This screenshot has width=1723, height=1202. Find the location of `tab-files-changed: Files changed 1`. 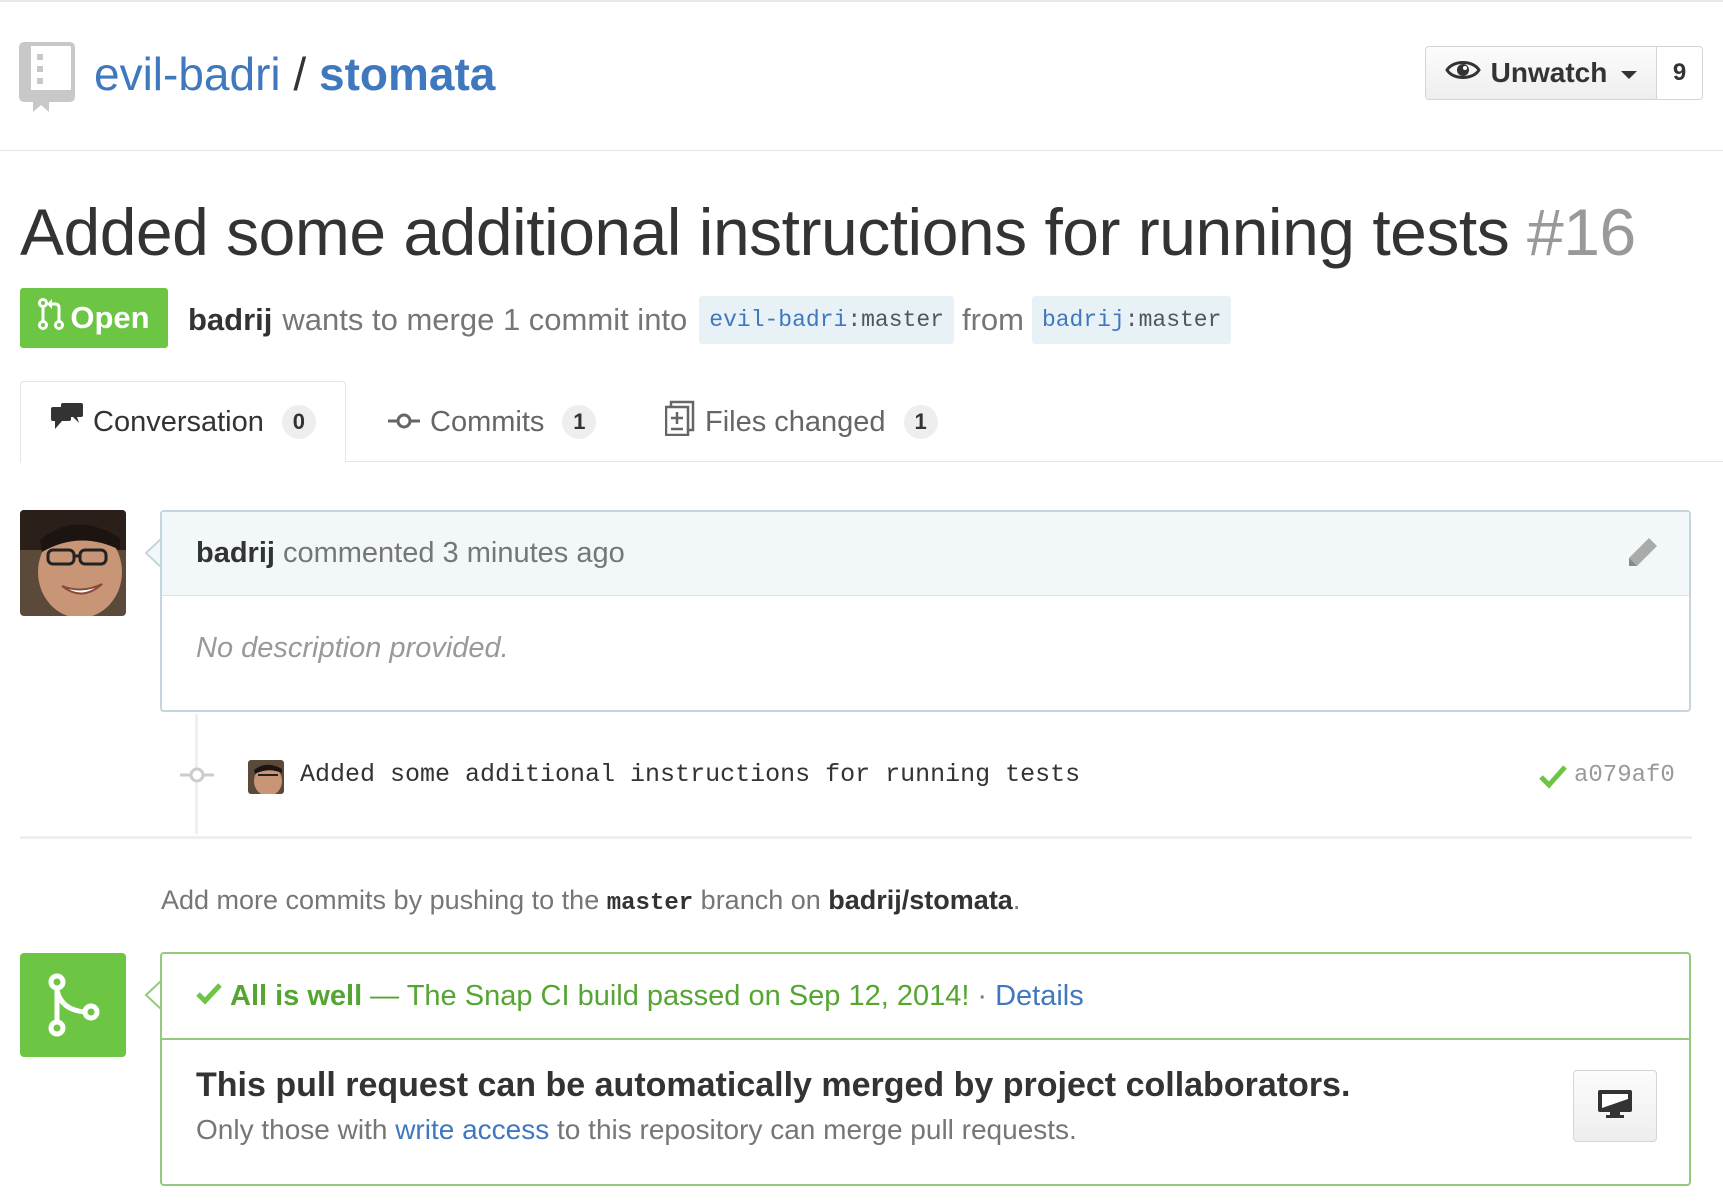

tab-files-changed: Files changed 1 is located at coordinates (801, 422).